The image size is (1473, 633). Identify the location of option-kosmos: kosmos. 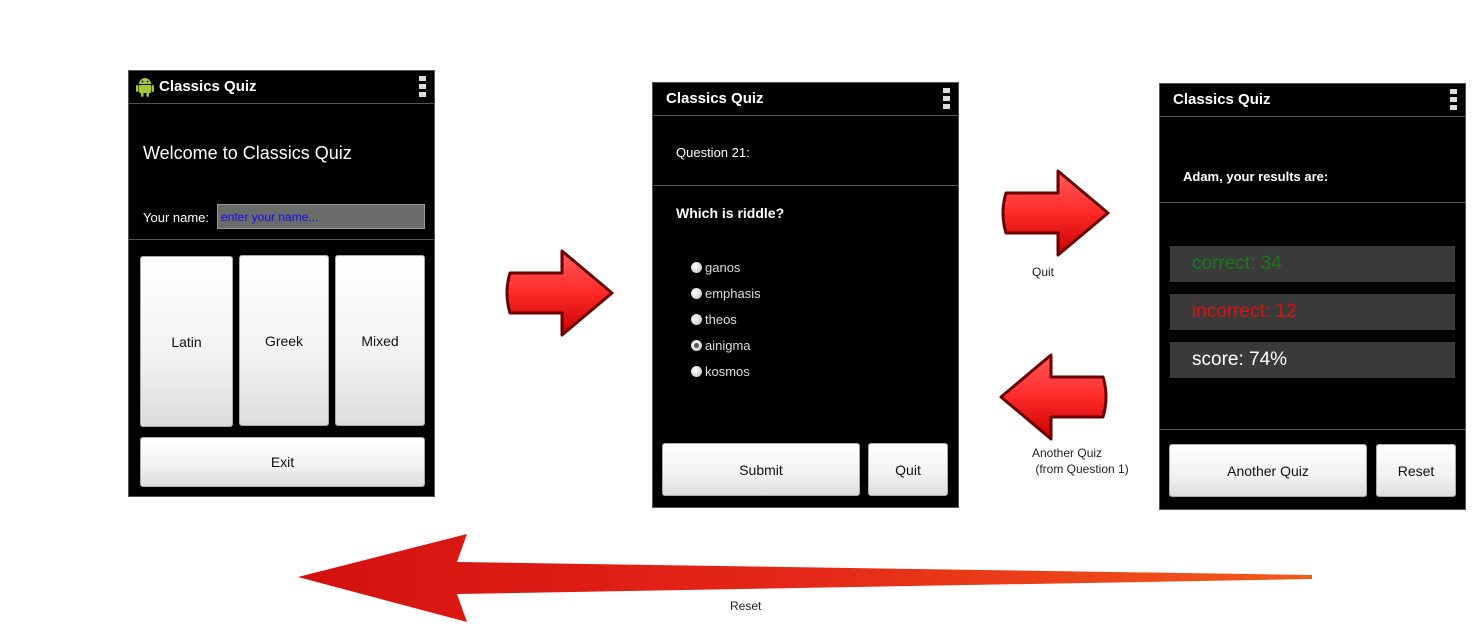
(720, 371).